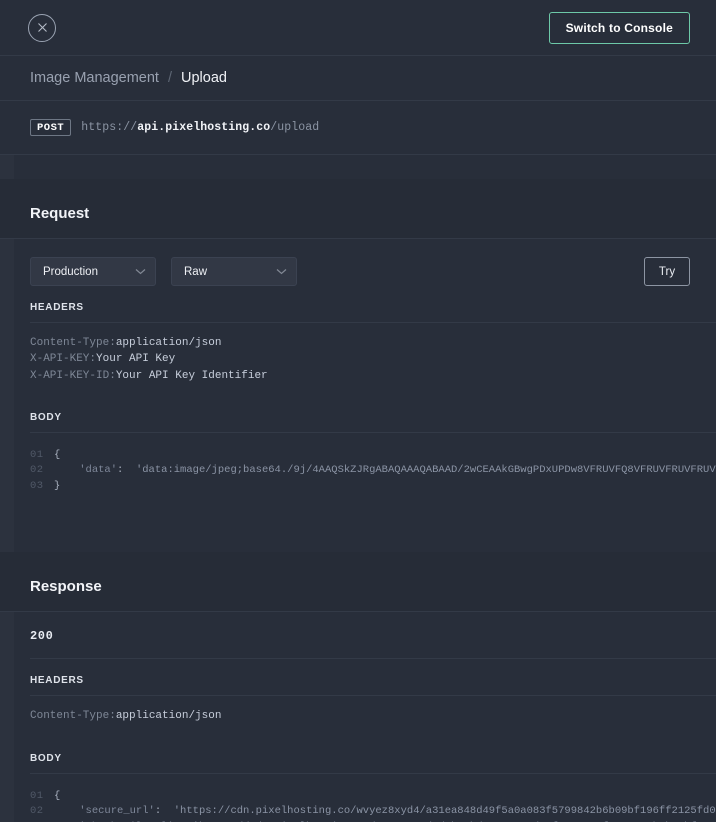 This screenshot has height=822, width=716. I want to click on response-body-label: BODY, so click(46, 758).